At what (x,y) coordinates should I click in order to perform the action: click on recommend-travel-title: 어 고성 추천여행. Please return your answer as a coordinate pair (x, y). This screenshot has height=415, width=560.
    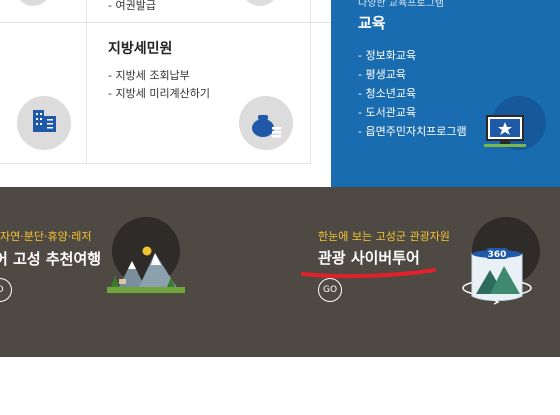
    Looking at the image, I should click on (50, 258).